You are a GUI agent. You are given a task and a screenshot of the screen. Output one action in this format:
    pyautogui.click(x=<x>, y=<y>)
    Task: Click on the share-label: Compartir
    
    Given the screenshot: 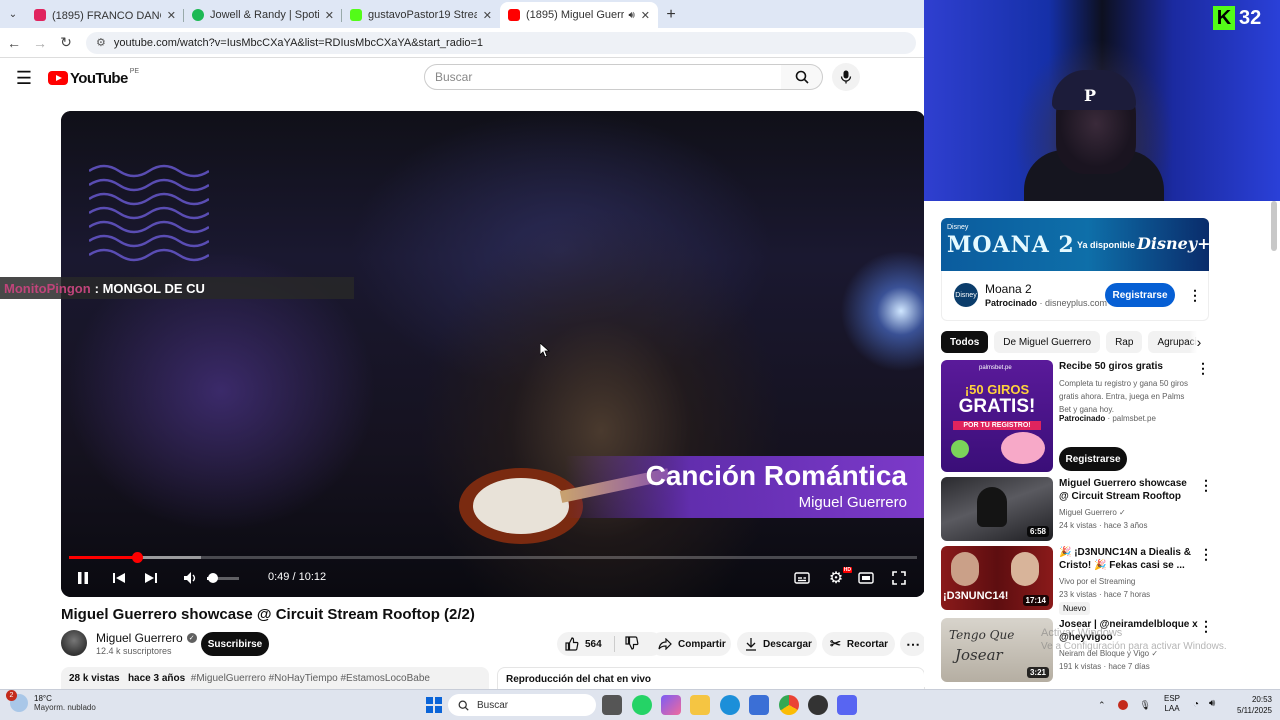 What is the action you would take?
    pyautogui.click(x=702, y=644)
    